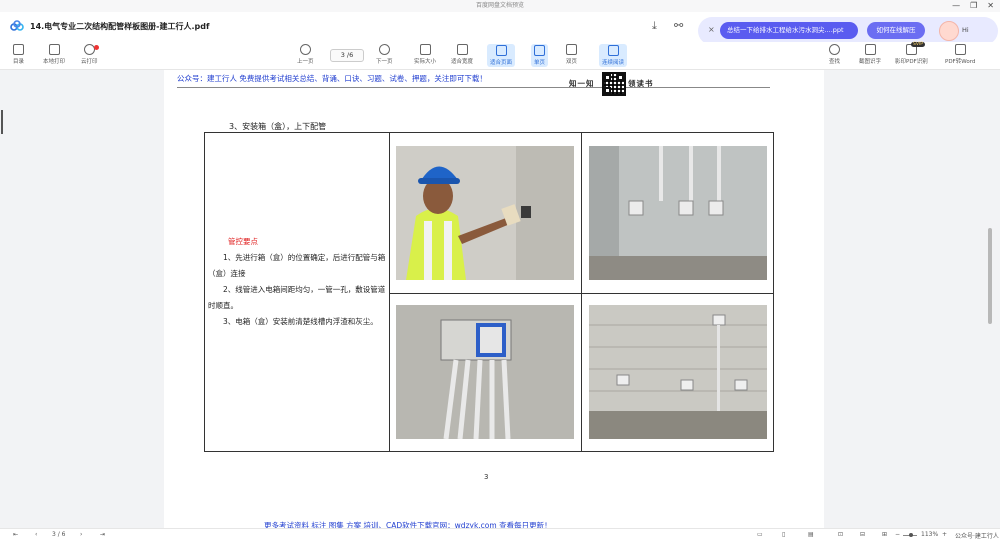 The image size is (1000, 541). Describe the element at coordinates (965, 30) in the screenshot. I see `assistant-greeting: Hi` at that location.